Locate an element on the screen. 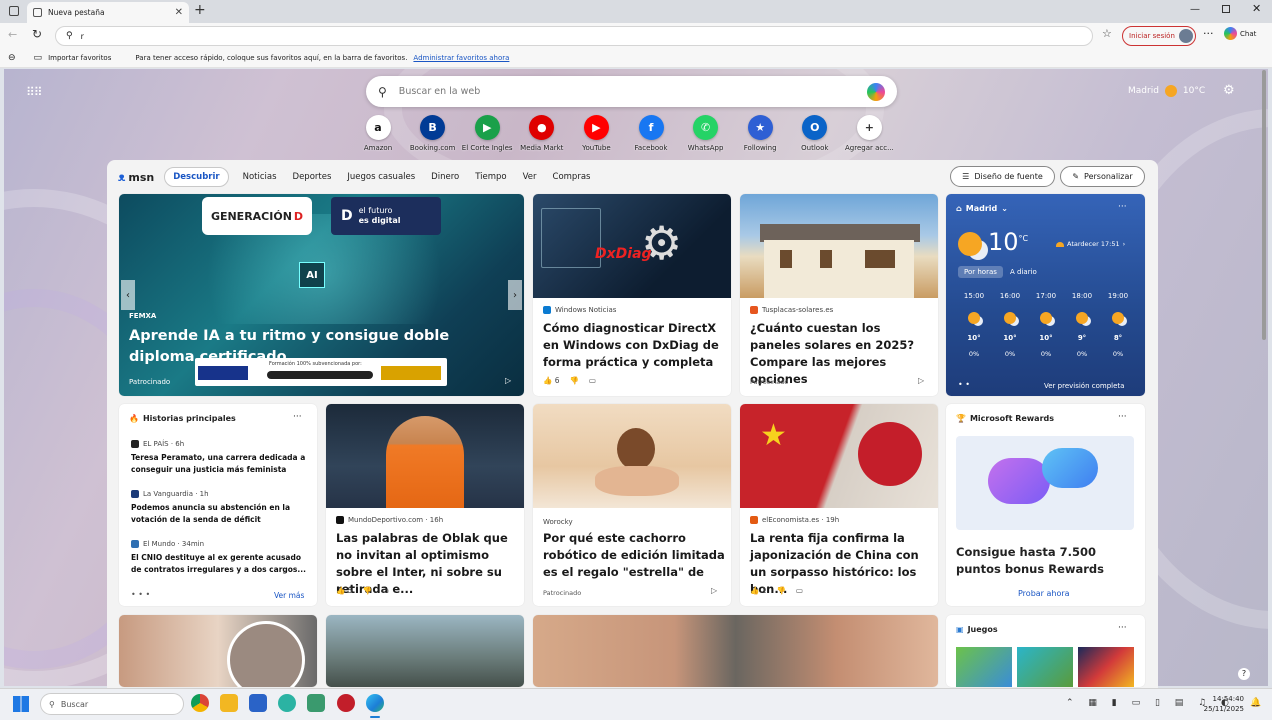 The width and height of the screenshot is (1272, 720). quick-link-8: O Outlook is located at coordinates (815, 133).